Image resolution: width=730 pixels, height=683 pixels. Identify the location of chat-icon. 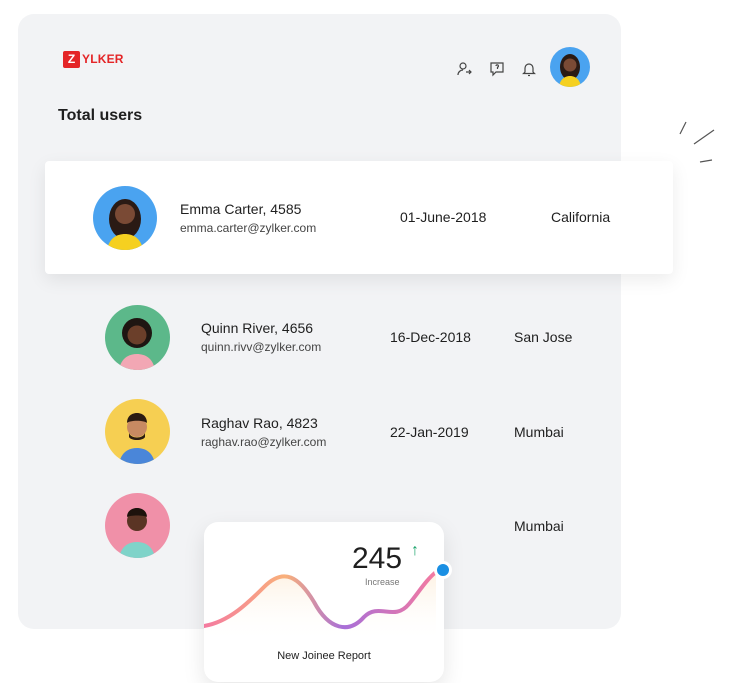
(497, 69).